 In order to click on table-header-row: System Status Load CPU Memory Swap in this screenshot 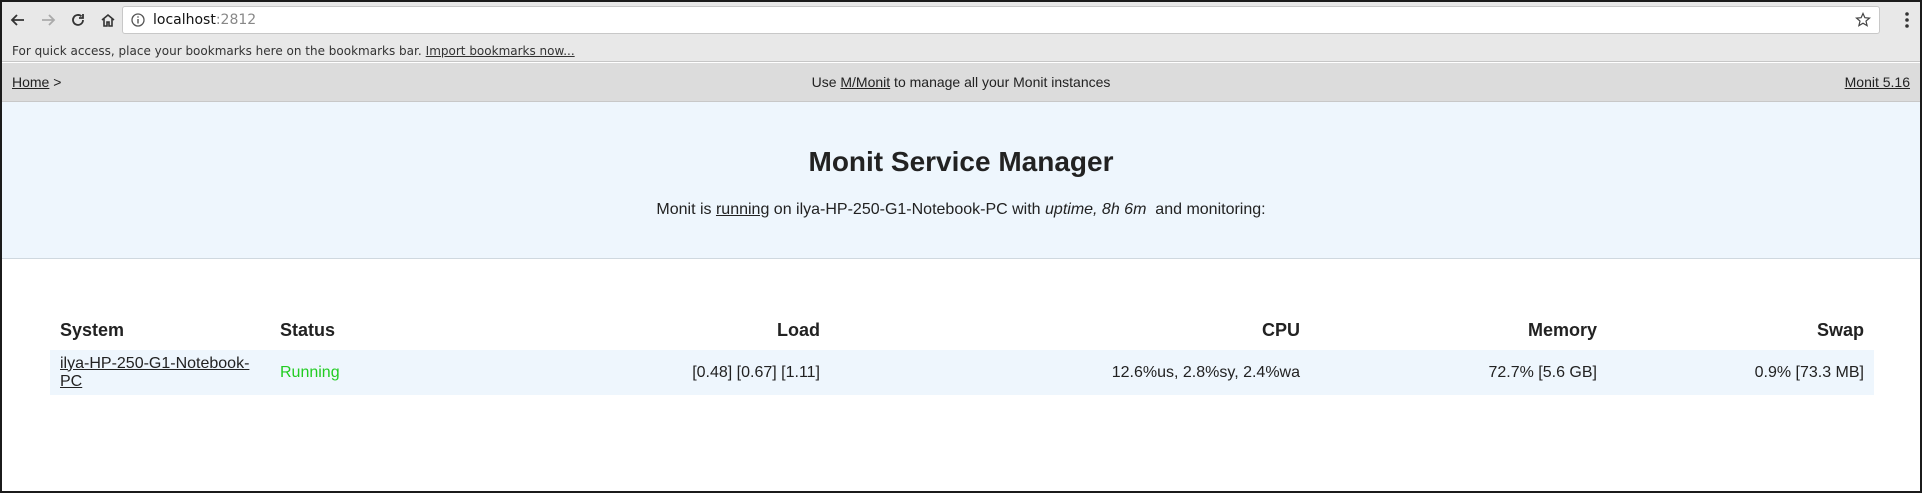, I will do `click(962, 330)`.